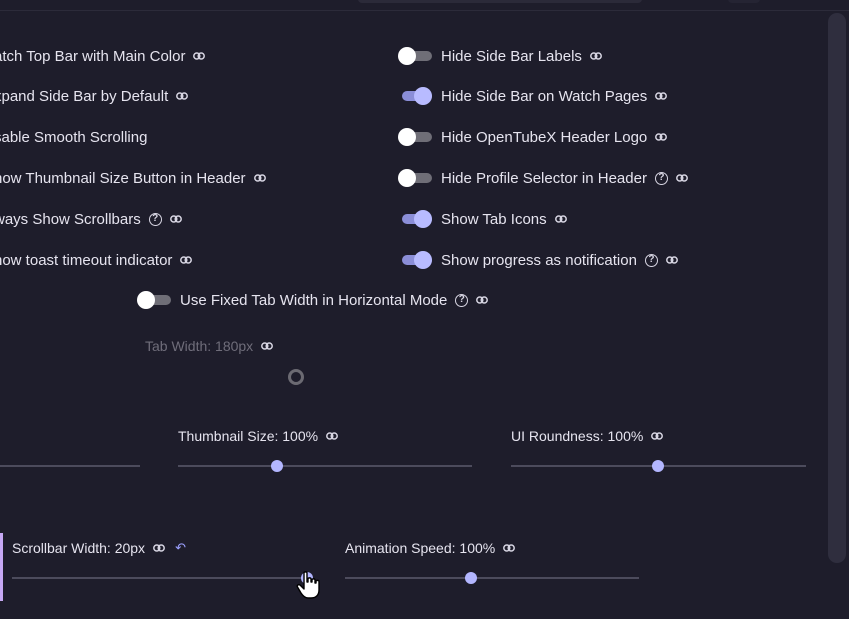 The height and width of the screenshot is (619, 849). Describe the element at coordinates (296, 377) in the screenshot. I see `disabled-slider-thumb` at that location.